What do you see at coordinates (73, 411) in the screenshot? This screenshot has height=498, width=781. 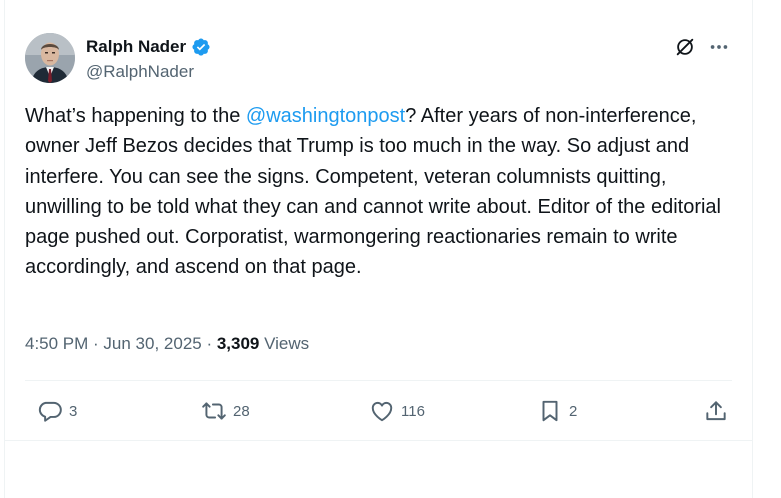 I see `reply-count: 3` at bounding box center [73, 411].